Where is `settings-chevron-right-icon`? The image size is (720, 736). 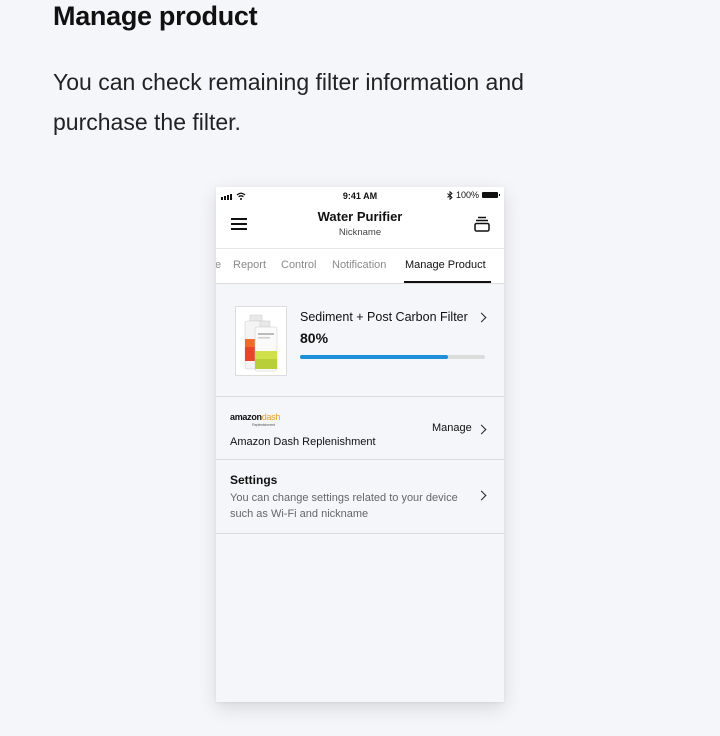
settings-chevron-right-icon is located at coordinates (481, 495).